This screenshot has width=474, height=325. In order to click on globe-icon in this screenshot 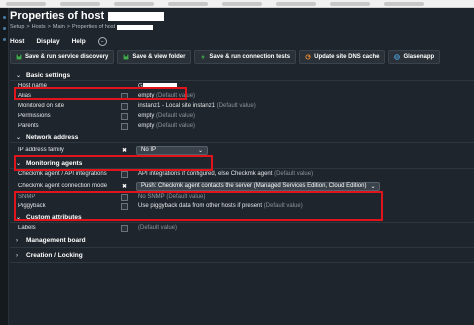, I will do `click(397, 57)`.